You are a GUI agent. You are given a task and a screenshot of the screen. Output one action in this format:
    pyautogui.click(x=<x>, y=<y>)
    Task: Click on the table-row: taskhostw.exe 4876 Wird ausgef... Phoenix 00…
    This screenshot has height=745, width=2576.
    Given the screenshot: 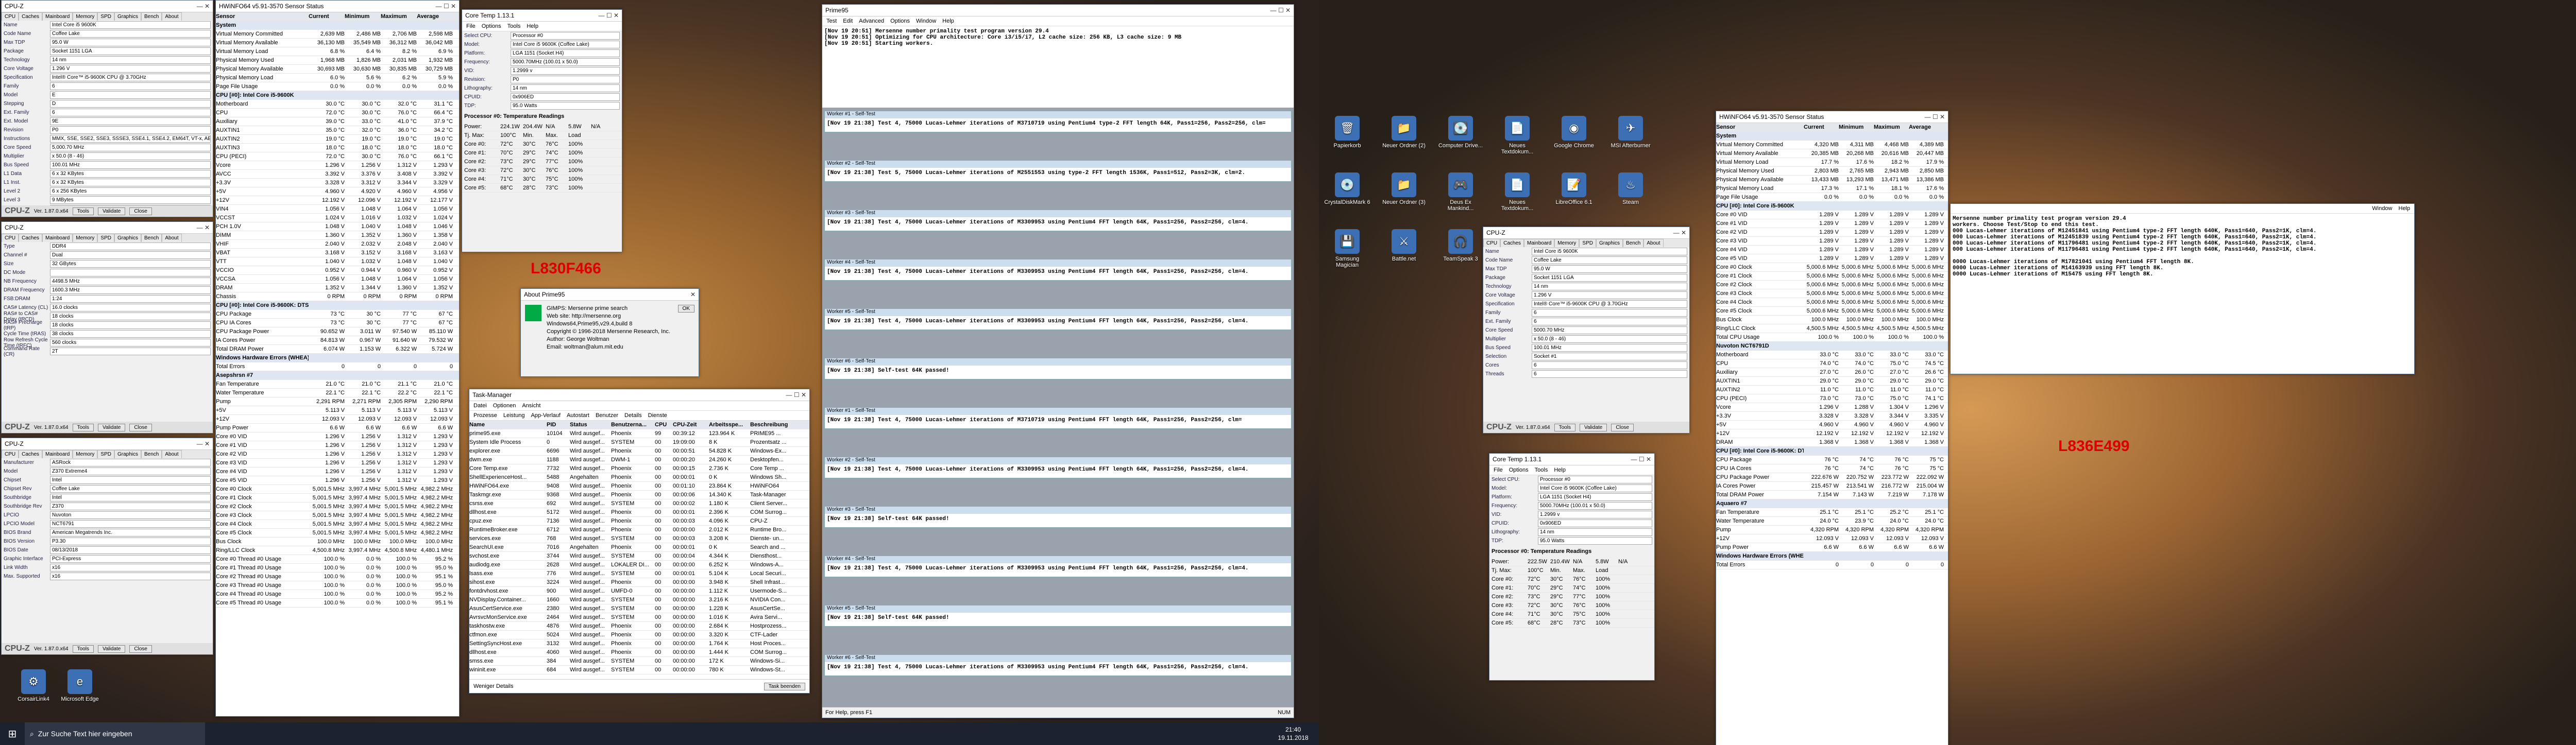 What is the action you would take?
    pyautogui.click(x=639, y=626)
    